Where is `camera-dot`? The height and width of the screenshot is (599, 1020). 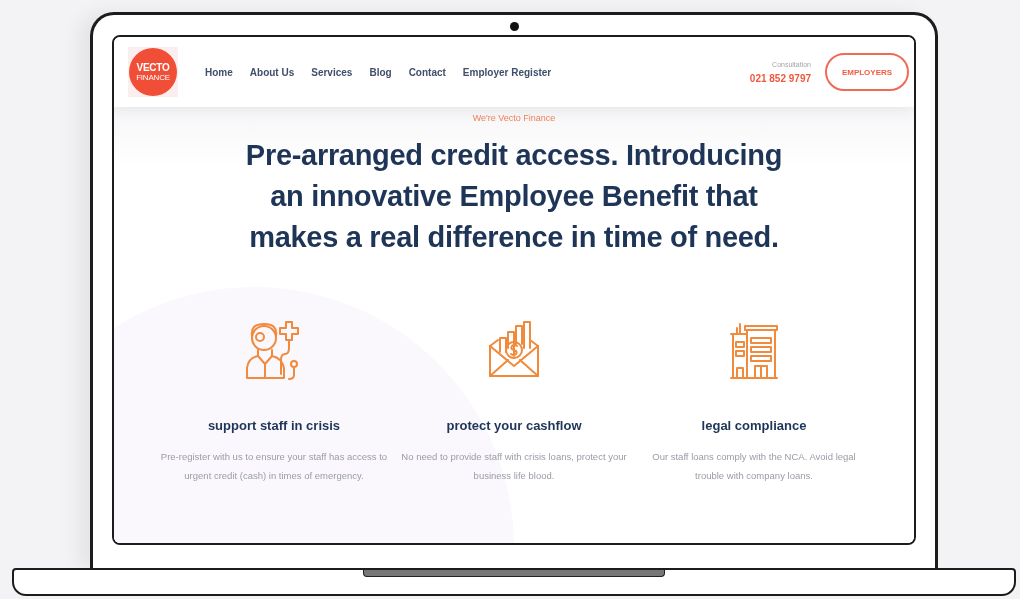
camera-dot is located at coordinates (514, 26).